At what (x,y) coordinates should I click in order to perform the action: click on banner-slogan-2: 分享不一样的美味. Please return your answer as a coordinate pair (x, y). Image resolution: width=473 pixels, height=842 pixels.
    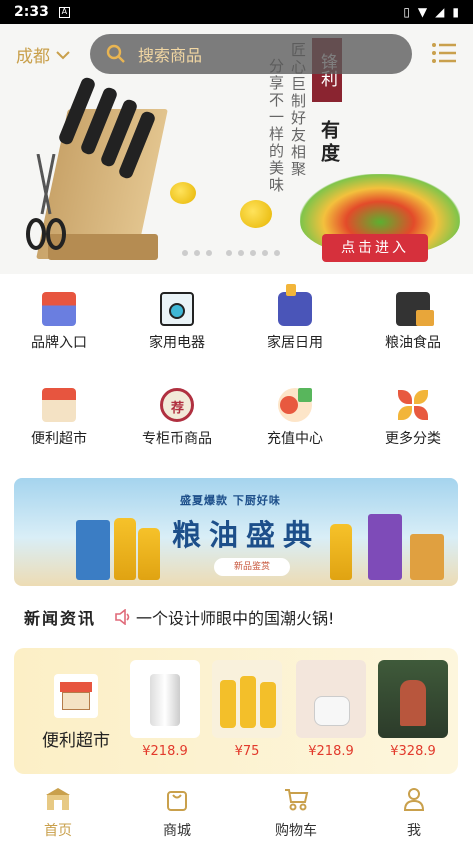
    Looking at the image, I should click on (276, 126).